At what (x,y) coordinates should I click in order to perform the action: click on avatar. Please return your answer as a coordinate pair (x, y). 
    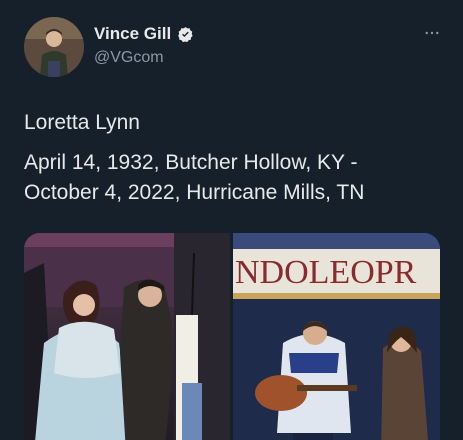
    Looking at the image, I should click on (54, 47).